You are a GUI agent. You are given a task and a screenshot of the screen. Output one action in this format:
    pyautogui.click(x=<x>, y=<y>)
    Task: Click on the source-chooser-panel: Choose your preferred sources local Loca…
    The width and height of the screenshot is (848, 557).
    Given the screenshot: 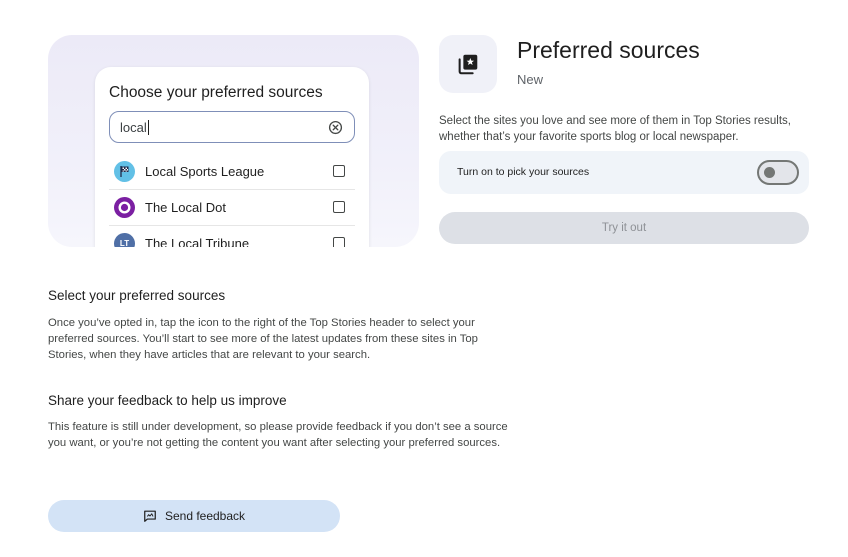 What is the action you would take?
    pyautogui.click(x=232, y=157)
    